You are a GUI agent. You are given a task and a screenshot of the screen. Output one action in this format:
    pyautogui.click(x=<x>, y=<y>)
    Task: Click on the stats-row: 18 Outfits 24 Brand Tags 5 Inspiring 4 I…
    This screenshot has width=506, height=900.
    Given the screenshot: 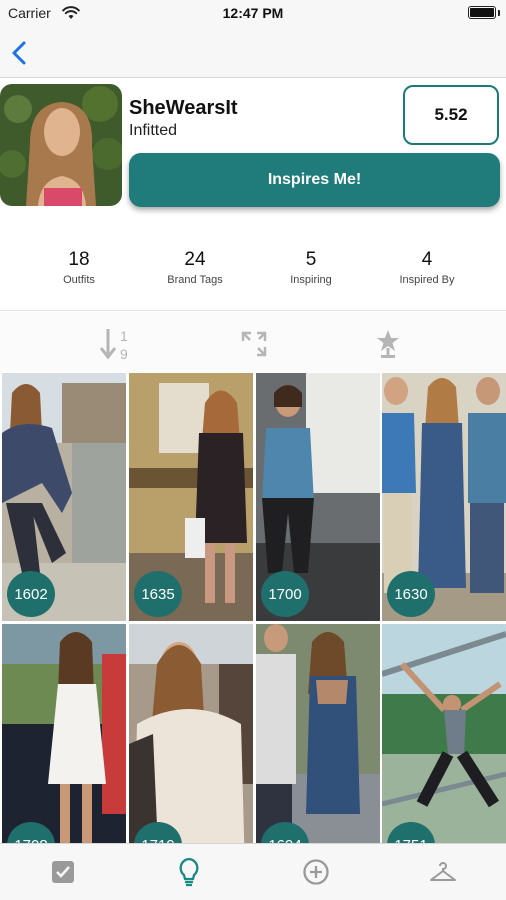 What is the action you would take?
    pyautogui.click(x=253, y=273)
    